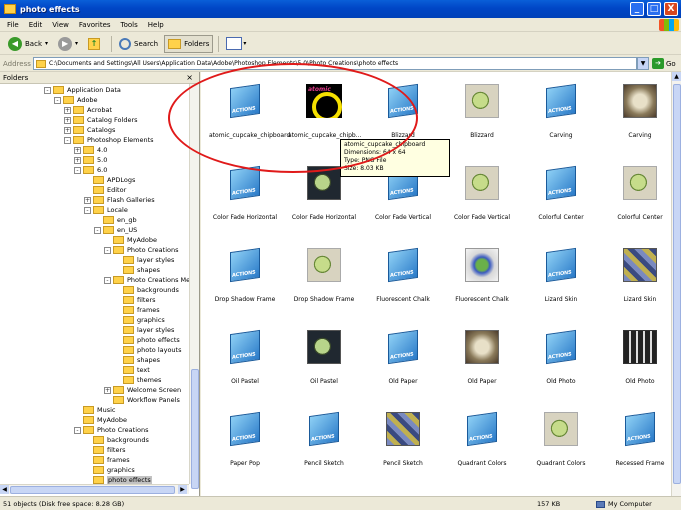 Image resolution: width=681 pixels, height=510 pixels. I want to click on file-tile: ACTIONS Recessed Frame, so click(640, 443).